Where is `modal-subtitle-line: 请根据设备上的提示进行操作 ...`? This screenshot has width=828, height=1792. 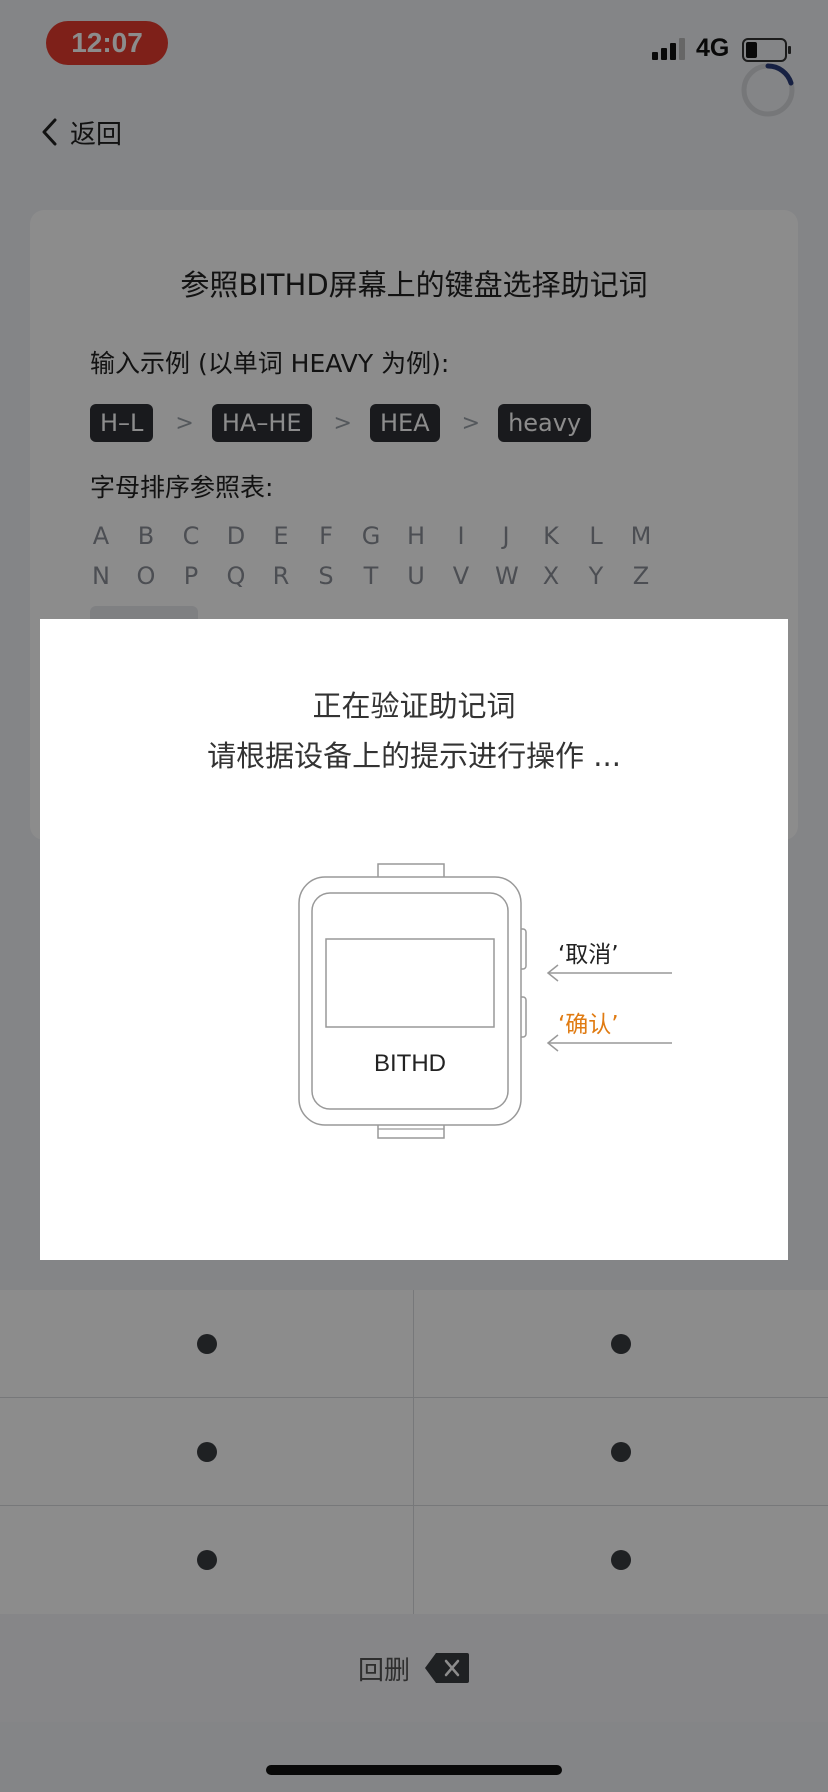
modal-subtitle-line: 请根据设备上的提示进行操作 ... is located at coordinates (414, 756).